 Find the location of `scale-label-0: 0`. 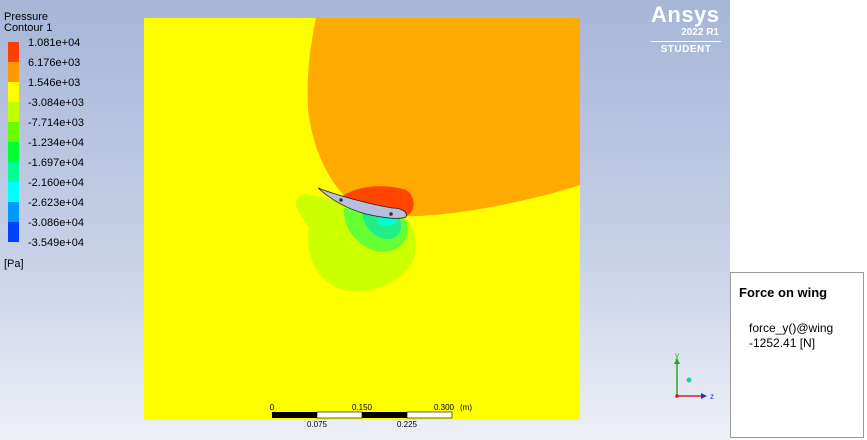

scale-label-0: 0 is located at coordinates (272, 407).